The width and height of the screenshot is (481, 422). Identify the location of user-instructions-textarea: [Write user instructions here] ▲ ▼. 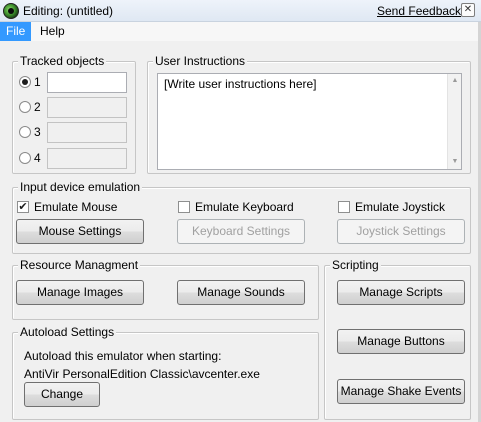
(309, 121).